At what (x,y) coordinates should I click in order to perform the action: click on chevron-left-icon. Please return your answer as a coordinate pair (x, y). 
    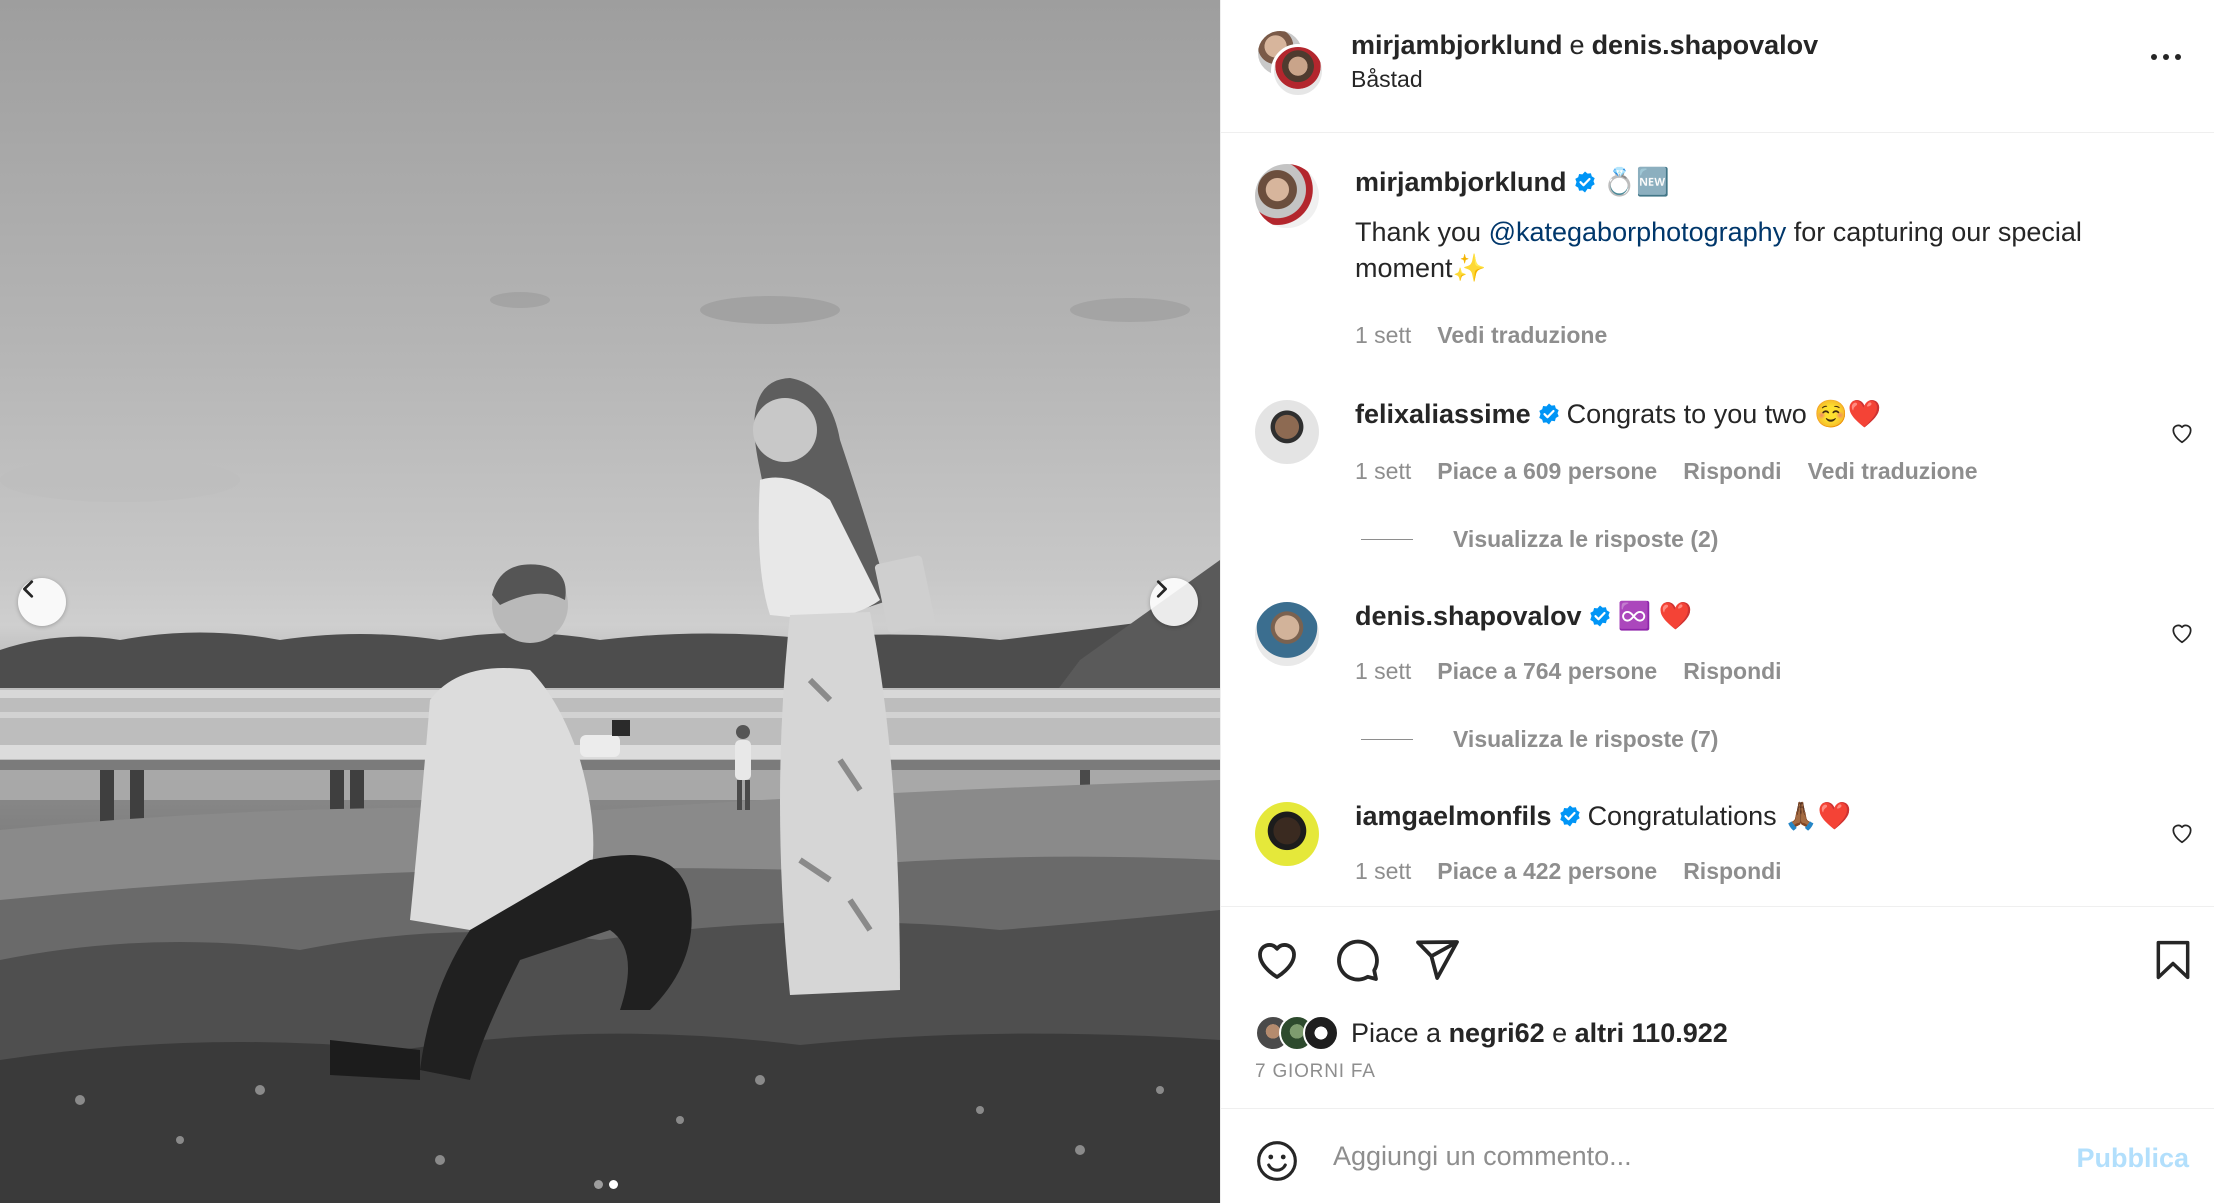
    Looking at the image, I should click on (28, 589).